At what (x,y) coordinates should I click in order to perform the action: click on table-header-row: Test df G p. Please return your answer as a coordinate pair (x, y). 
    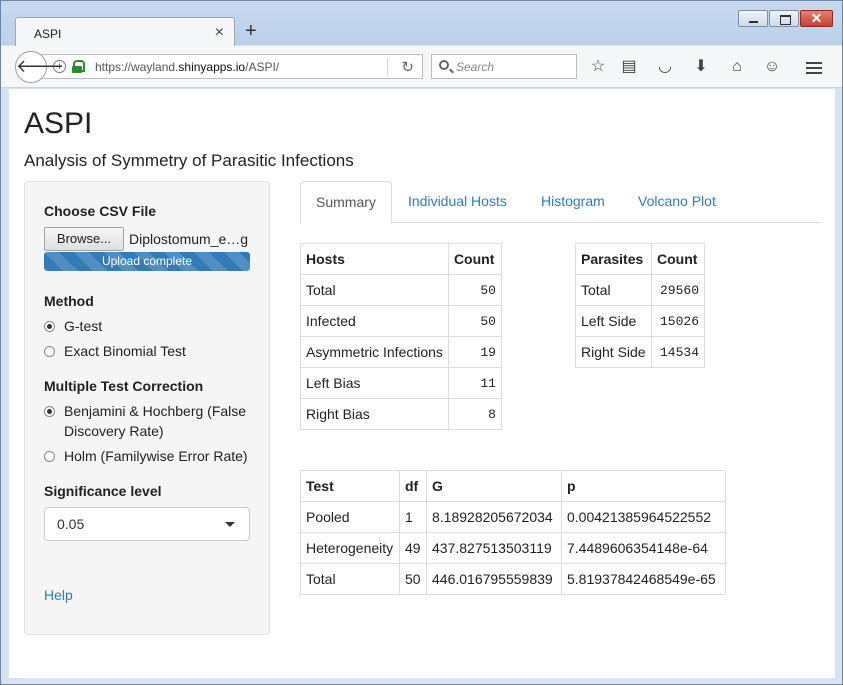
    Looking at the image, I should click on (513, 486).